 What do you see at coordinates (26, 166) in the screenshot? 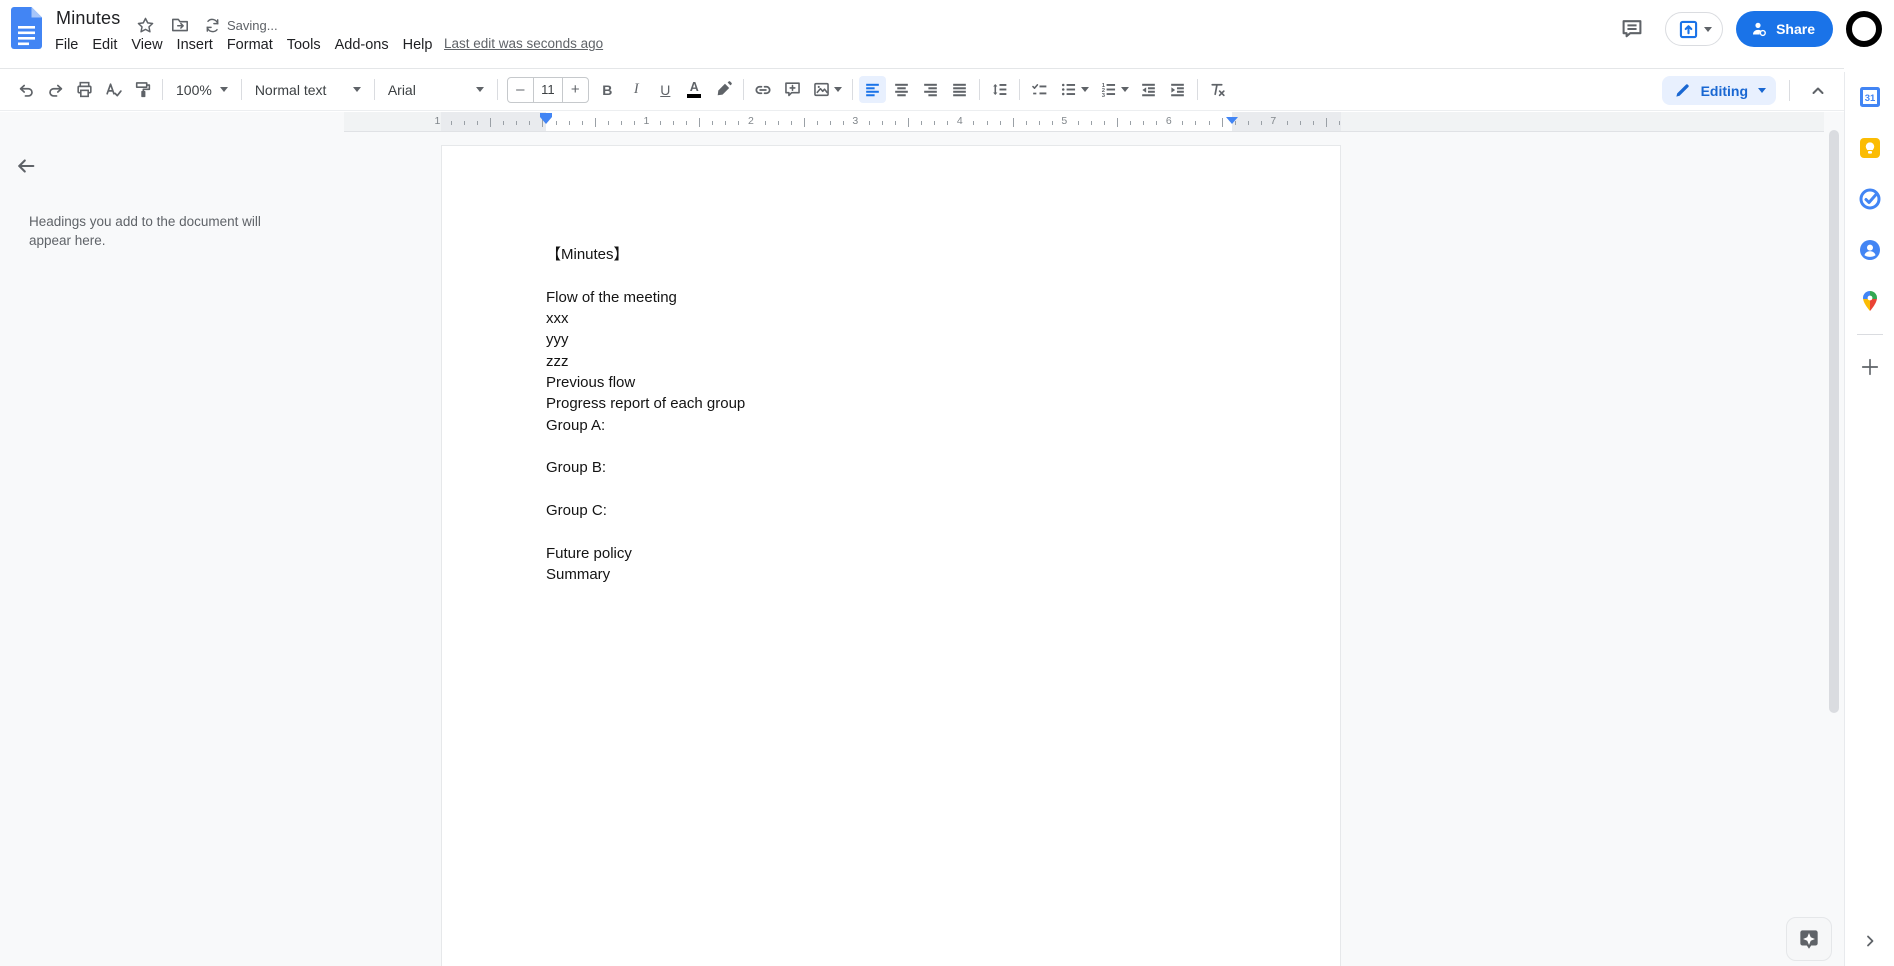
I see `close-outline-button` at bounding box center [26, 166].